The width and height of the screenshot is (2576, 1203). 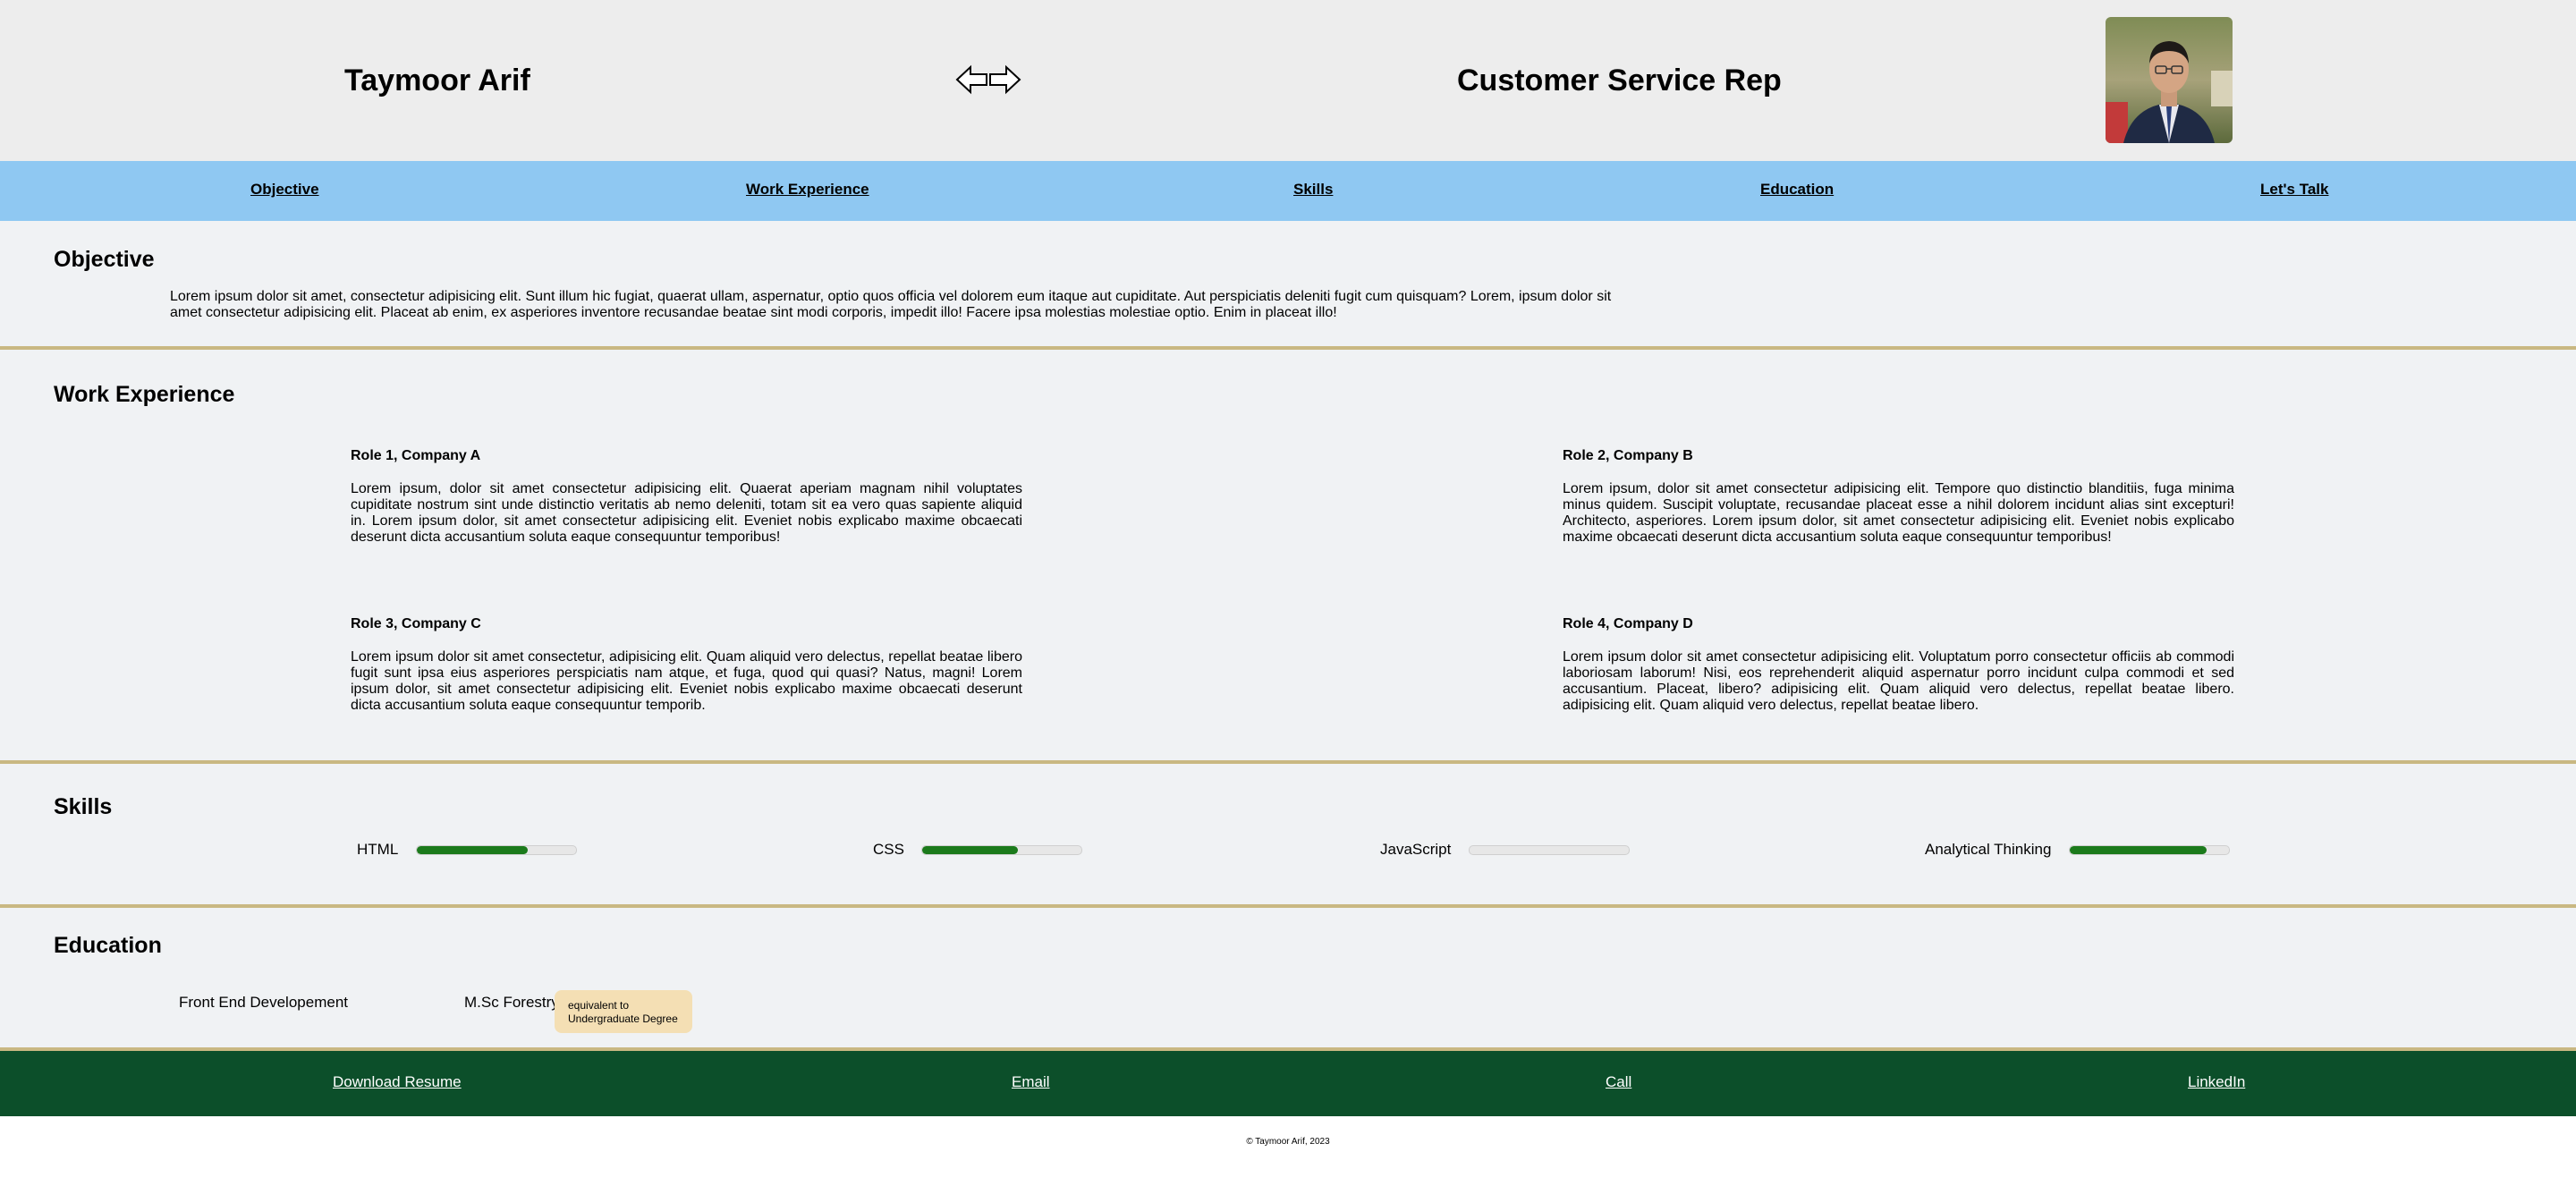 I want to click on email-link: Email, so click(x=1031, y=1082).